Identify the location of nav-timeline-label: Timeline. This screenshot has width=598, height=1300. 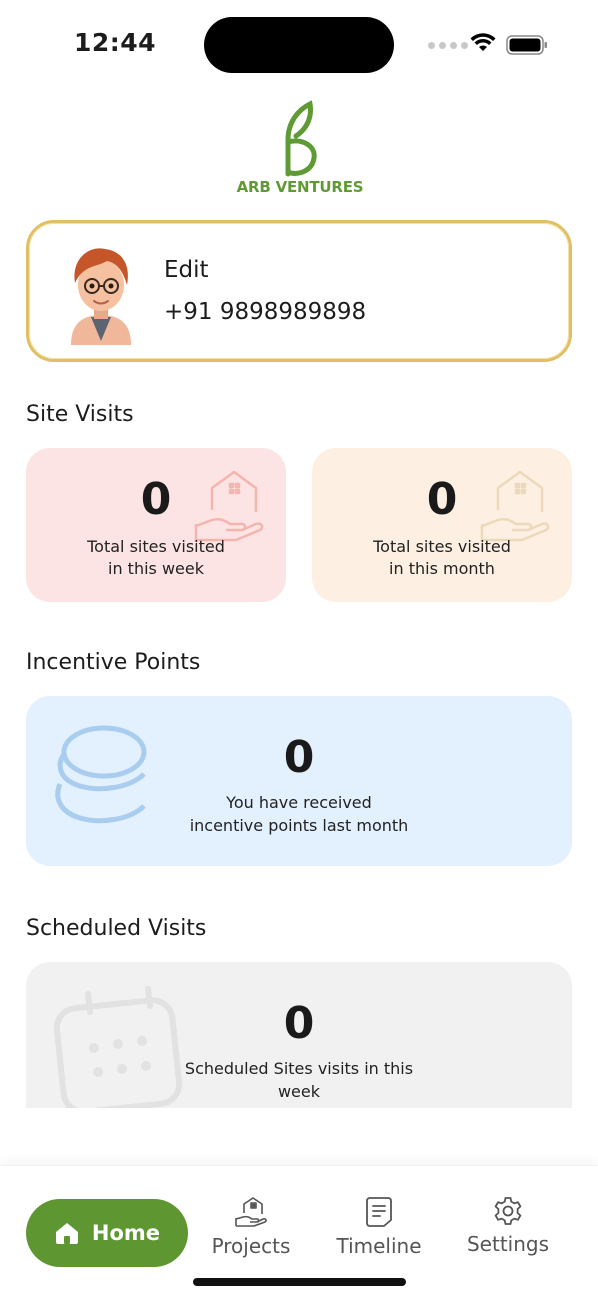
(379, 1246).